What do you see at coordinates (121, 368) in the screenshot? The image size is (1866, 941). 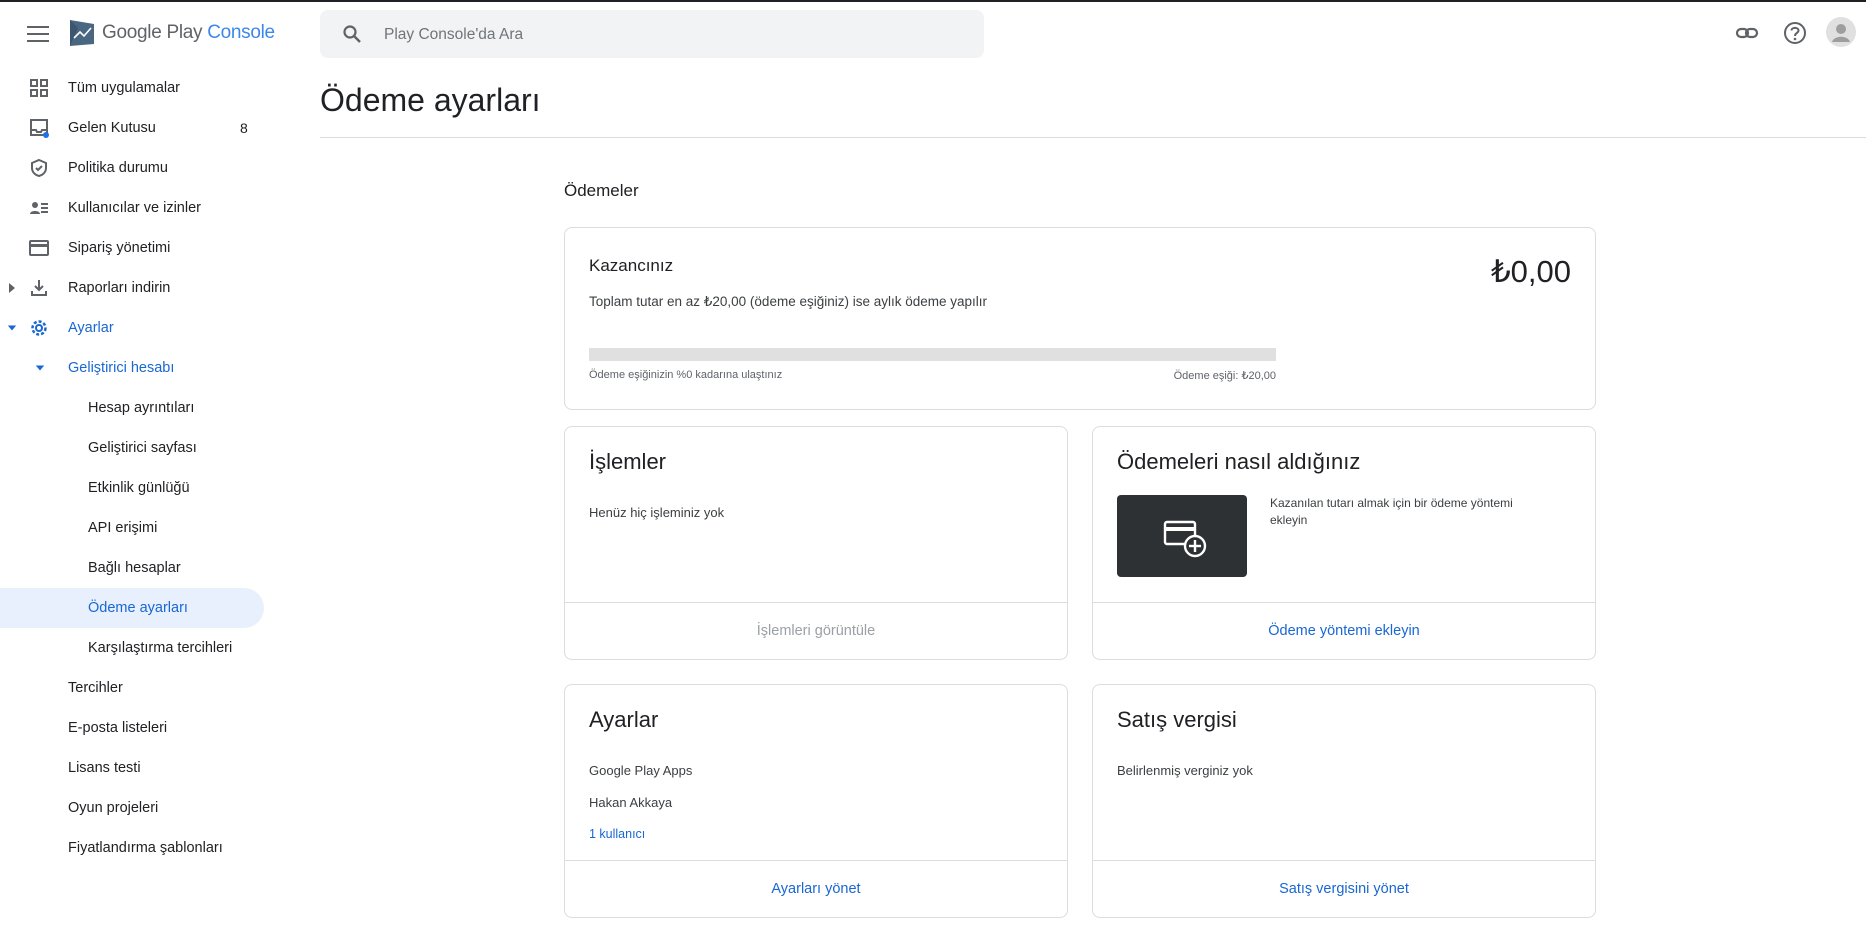 I see `sidebar-item-label: Geliştirici hesabı` at bounding box center [121, 368].